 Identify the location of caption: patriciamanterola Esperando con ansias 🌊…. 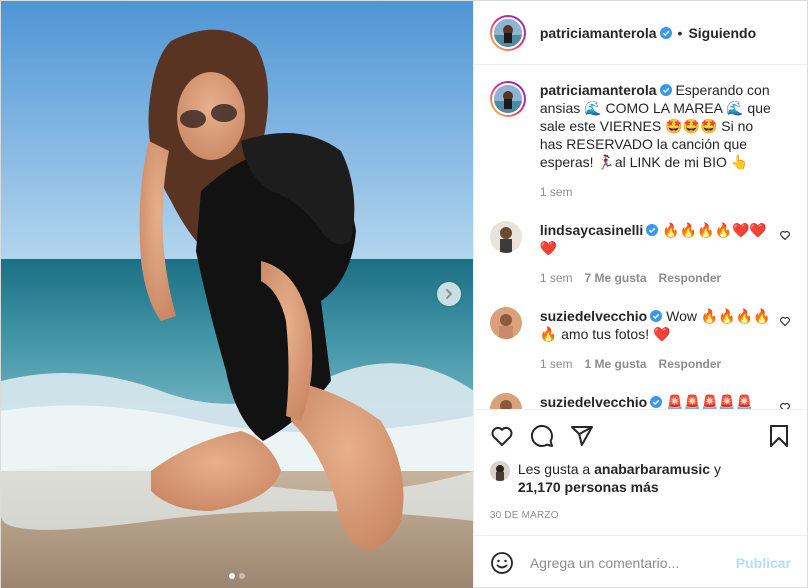
(640, 126).